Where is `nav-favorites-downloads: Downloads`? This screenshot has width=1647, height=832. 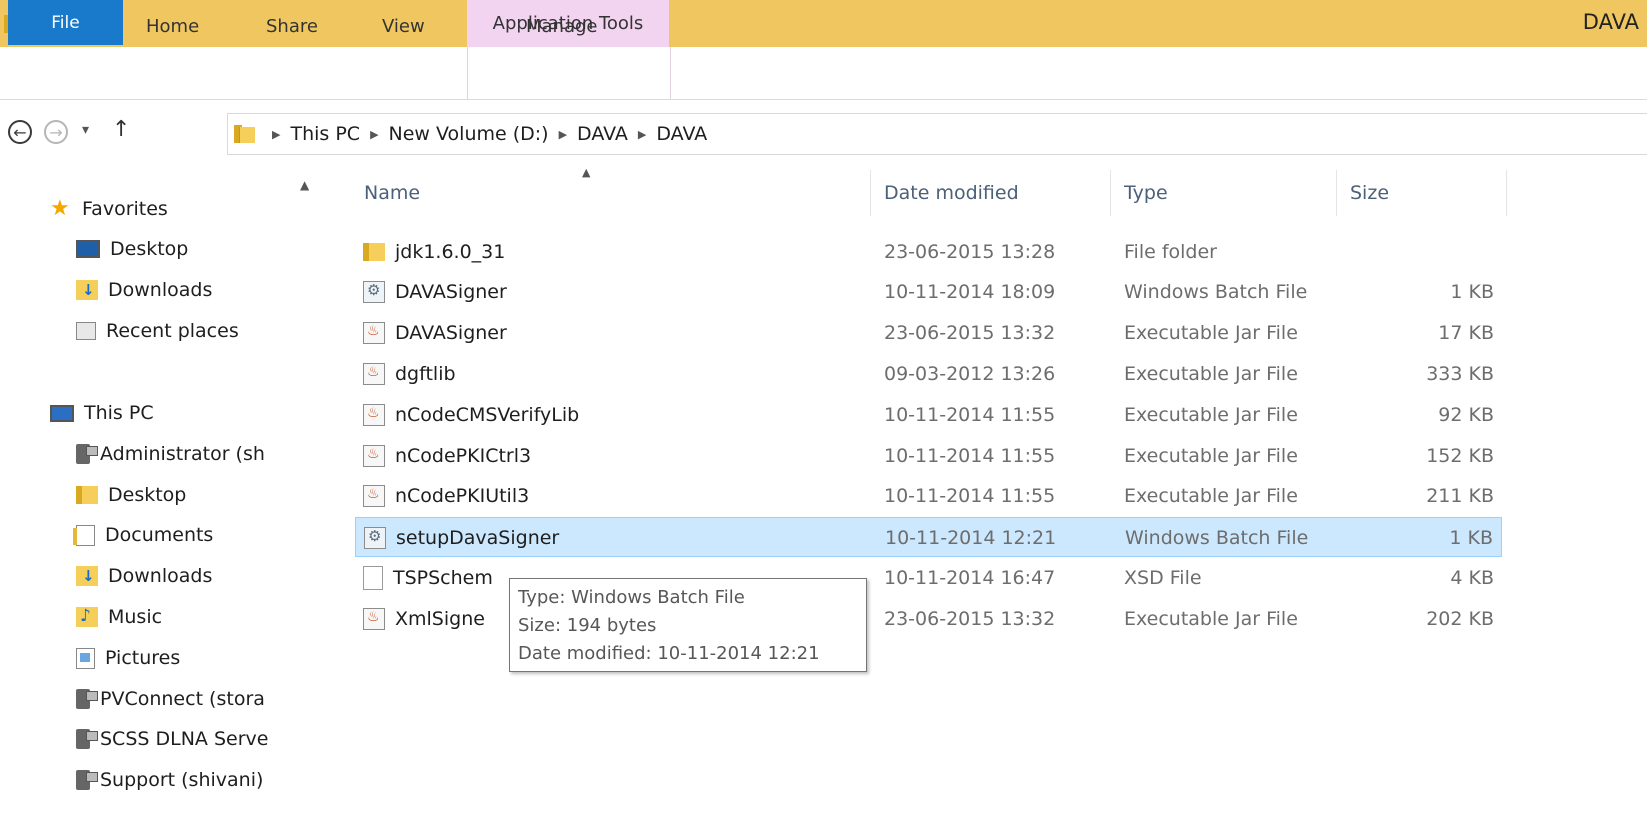 nav-favorites-downloads: Downloads is located at coordinates (144, 290).